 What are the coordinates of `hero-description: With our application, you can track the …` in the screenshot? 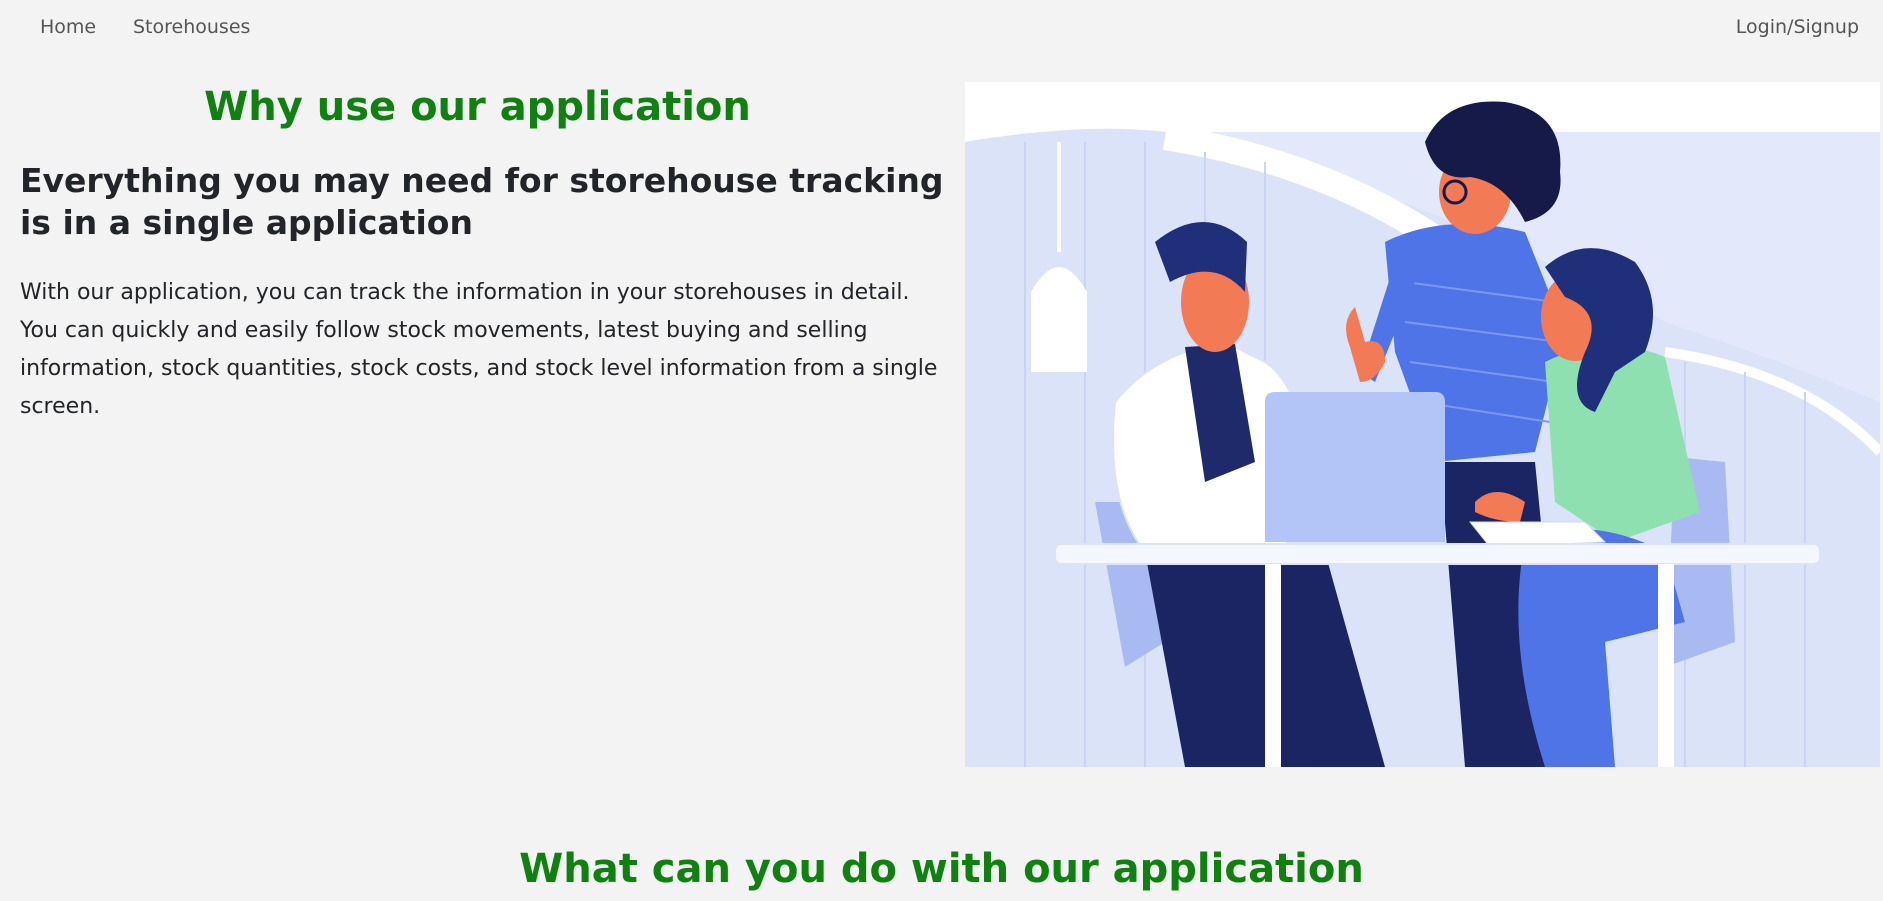 It's located at (479, 349).